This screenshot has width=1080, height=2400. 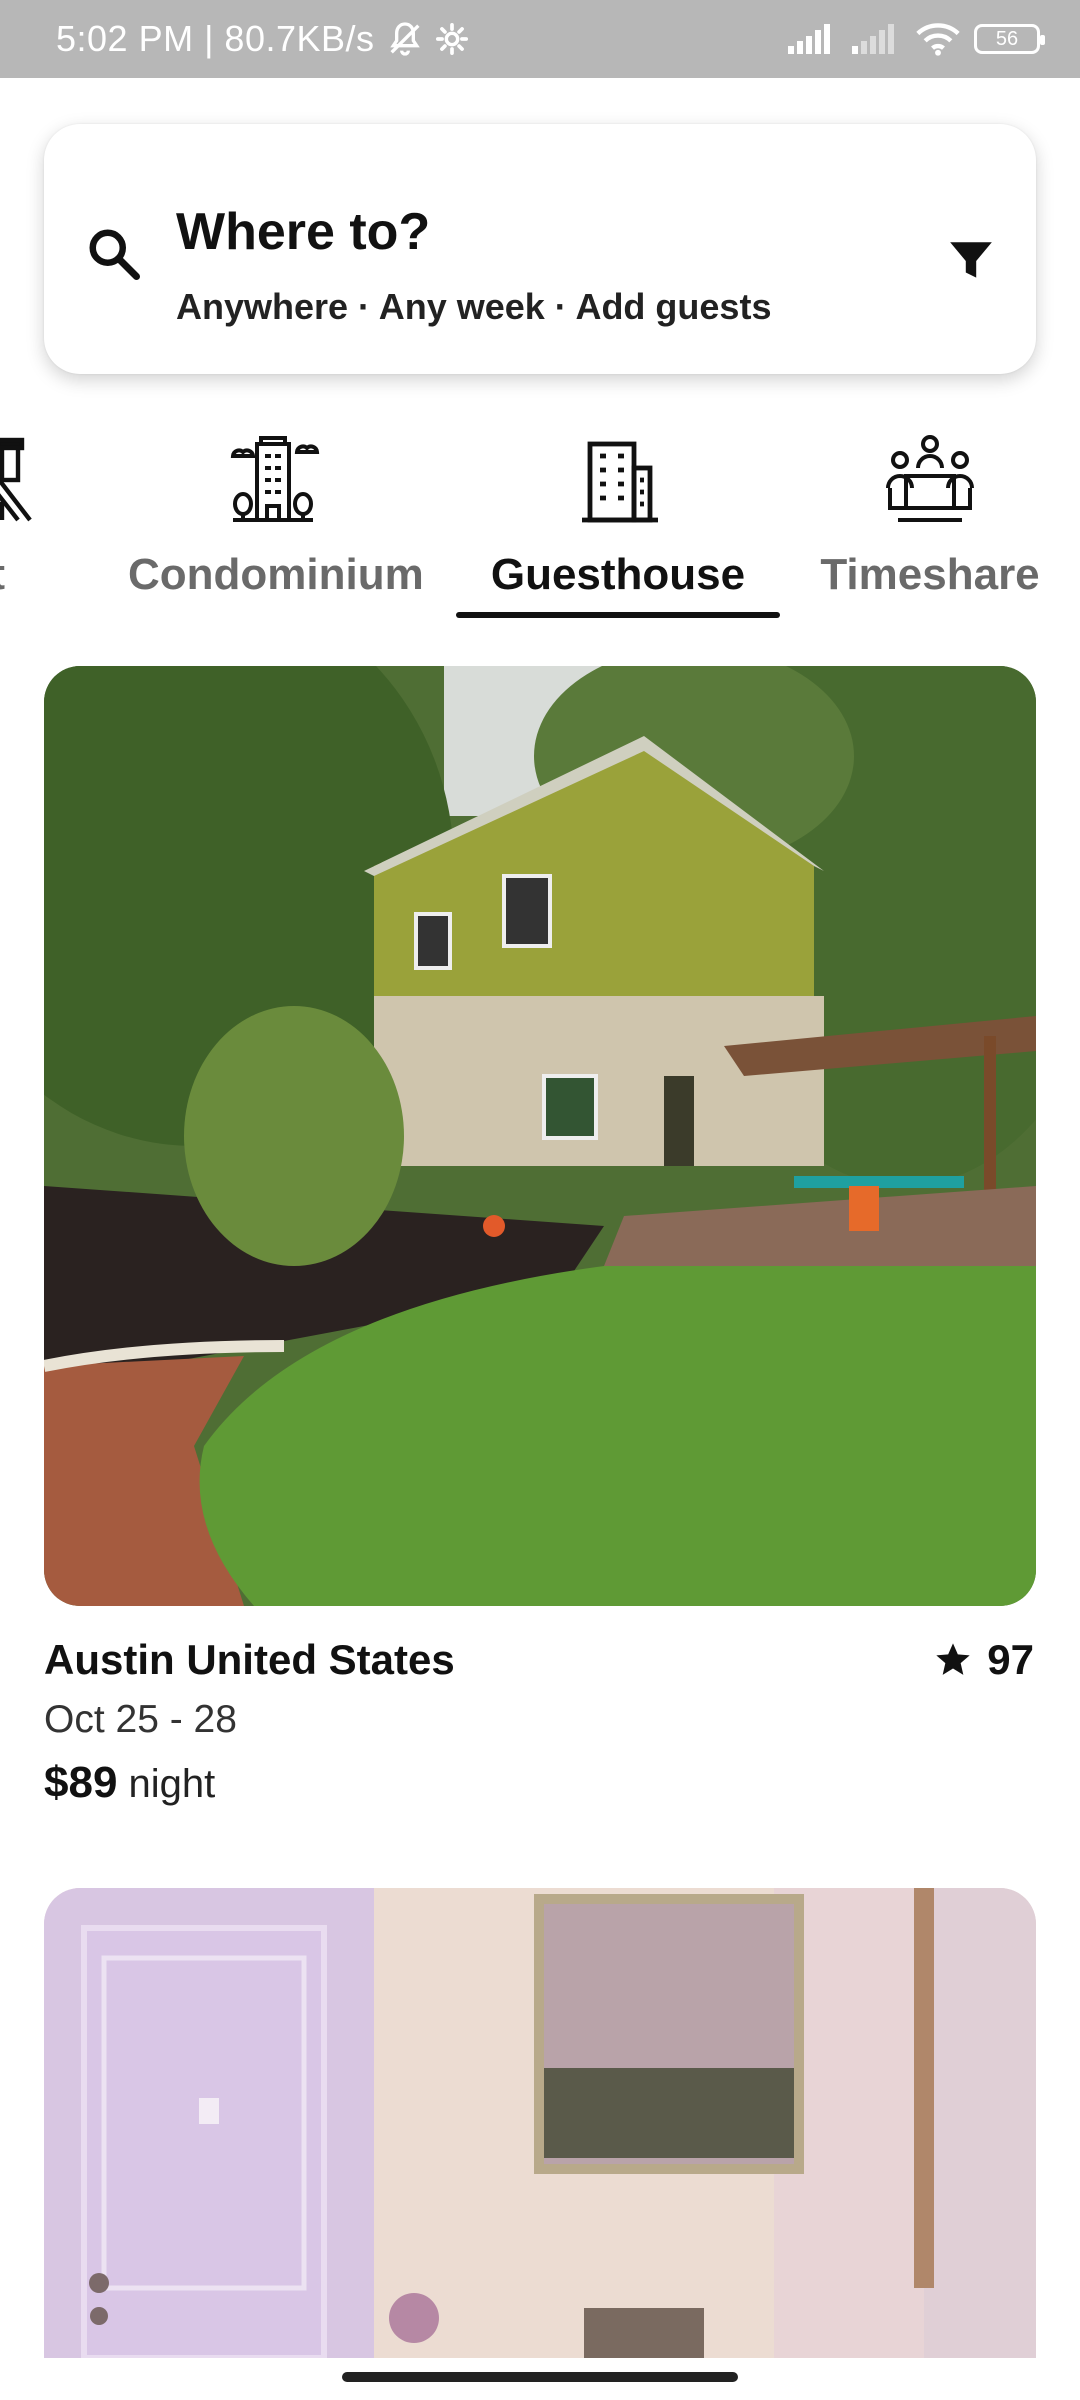 I want to click on category-tab-loft: Loft, so click(x=40, y=520).